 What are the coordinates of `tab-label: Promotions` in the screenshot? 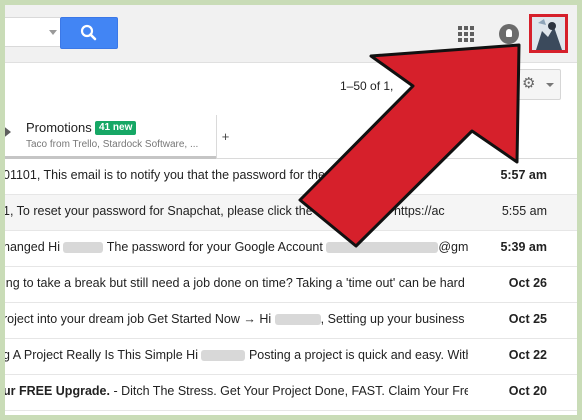 It's located at (59, 127).